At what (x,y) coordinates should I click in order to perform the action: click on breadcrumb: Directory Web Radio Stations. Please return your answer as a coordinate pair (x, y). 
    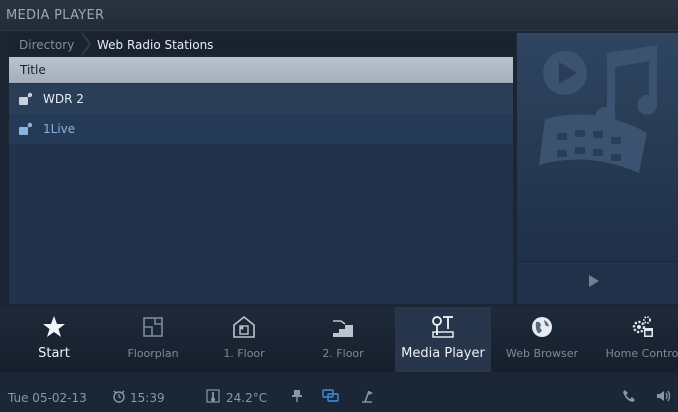
    Looking at the image, I should click on (262, 44).